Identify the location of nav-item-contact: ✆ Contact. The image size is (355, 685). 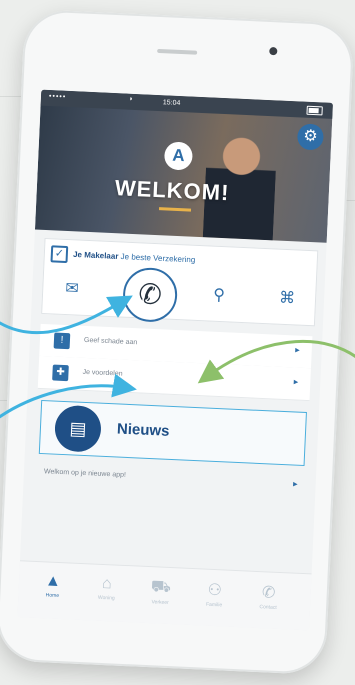
(268, 596).